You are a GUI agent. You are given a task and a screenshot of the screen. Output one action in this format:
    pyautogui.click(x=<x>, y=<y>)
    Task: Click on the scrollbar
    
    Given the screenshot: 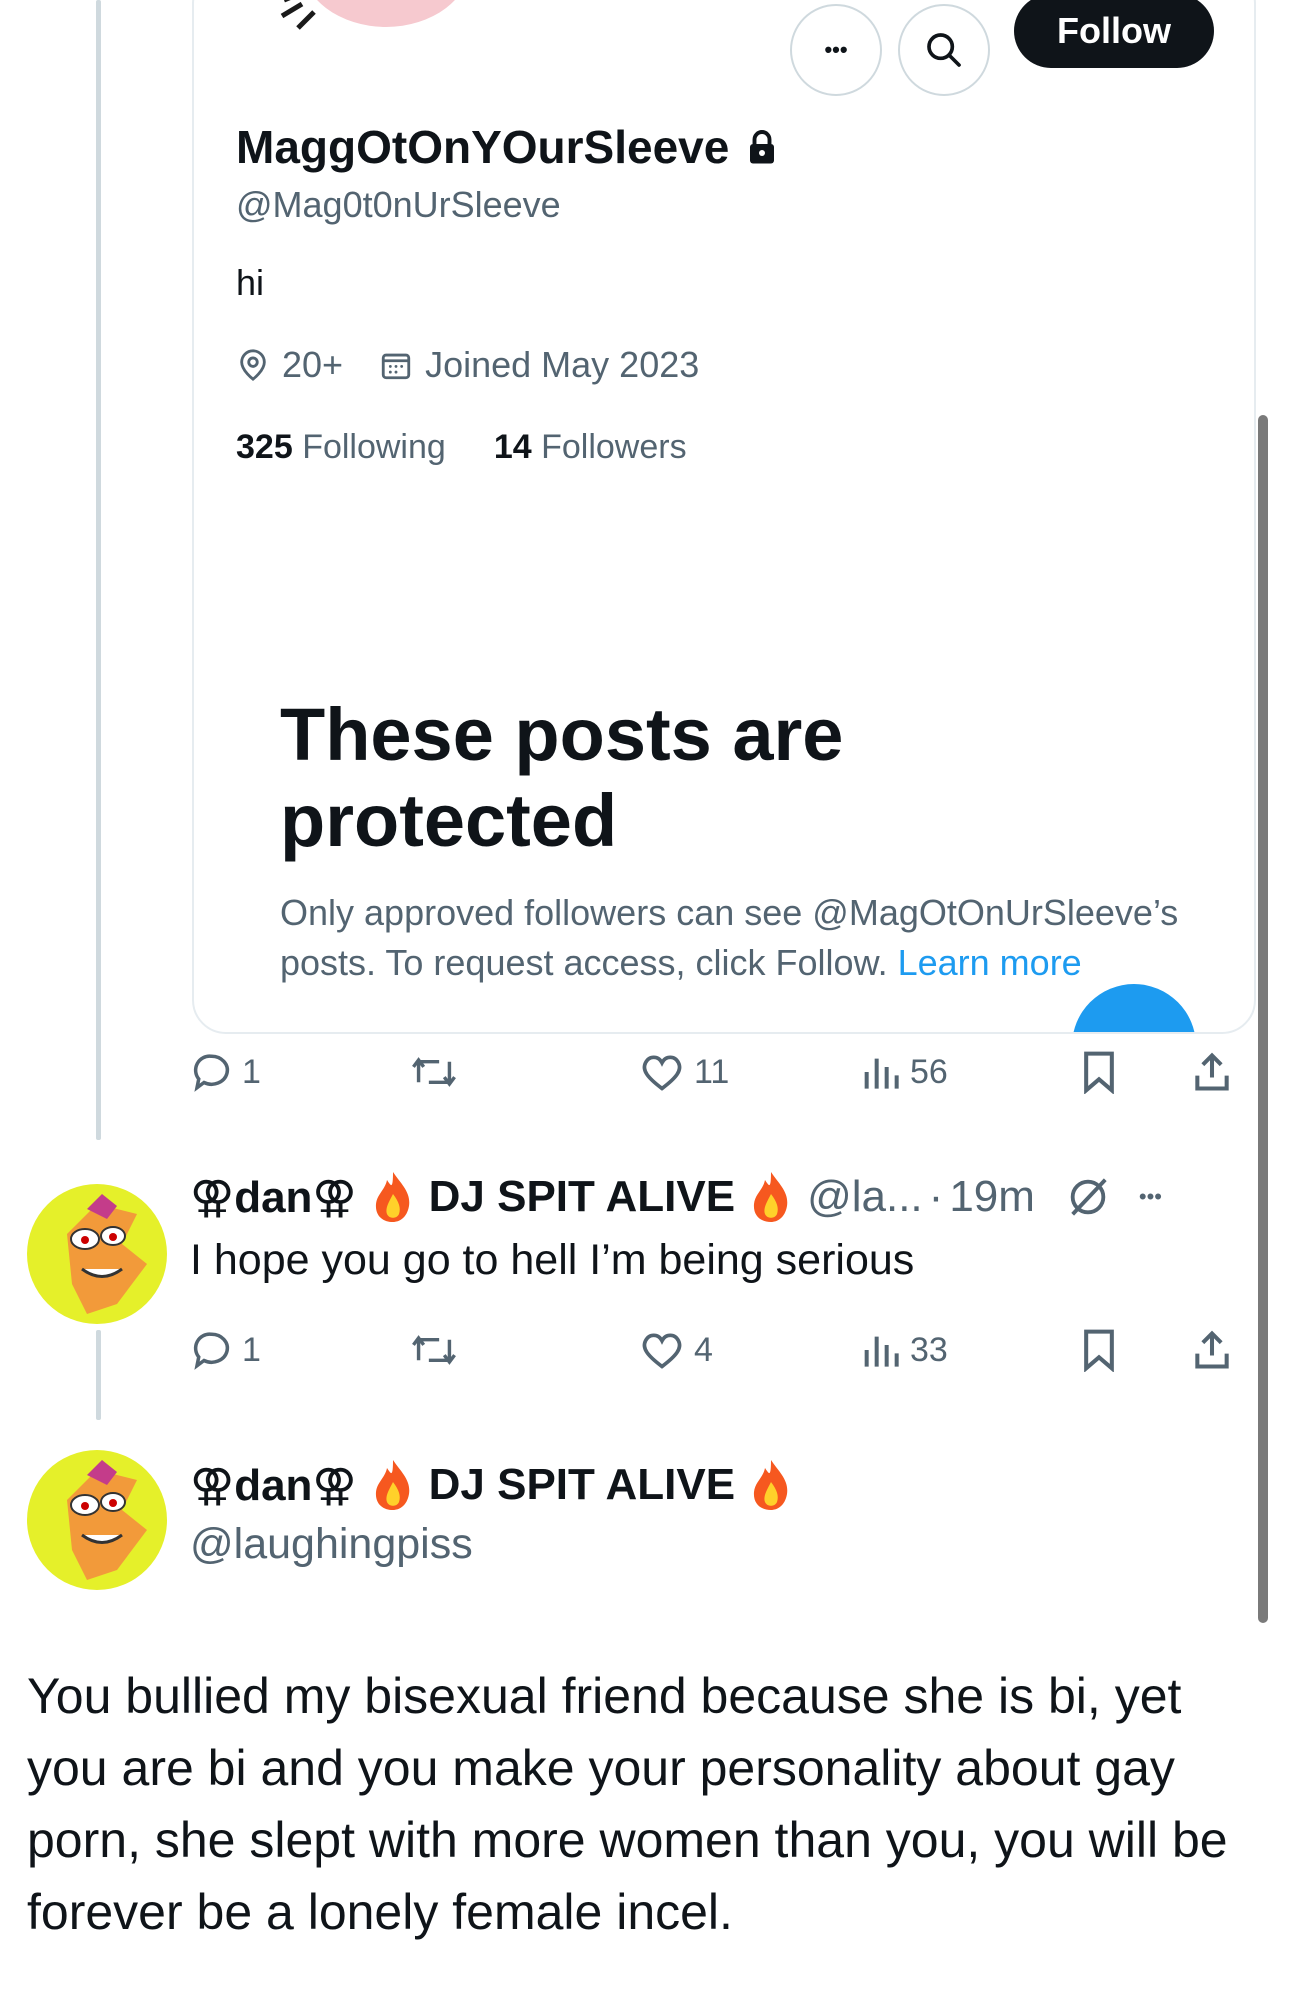 What is the action you would take?
    pyautogui.click(x=1263, y=1019)
    